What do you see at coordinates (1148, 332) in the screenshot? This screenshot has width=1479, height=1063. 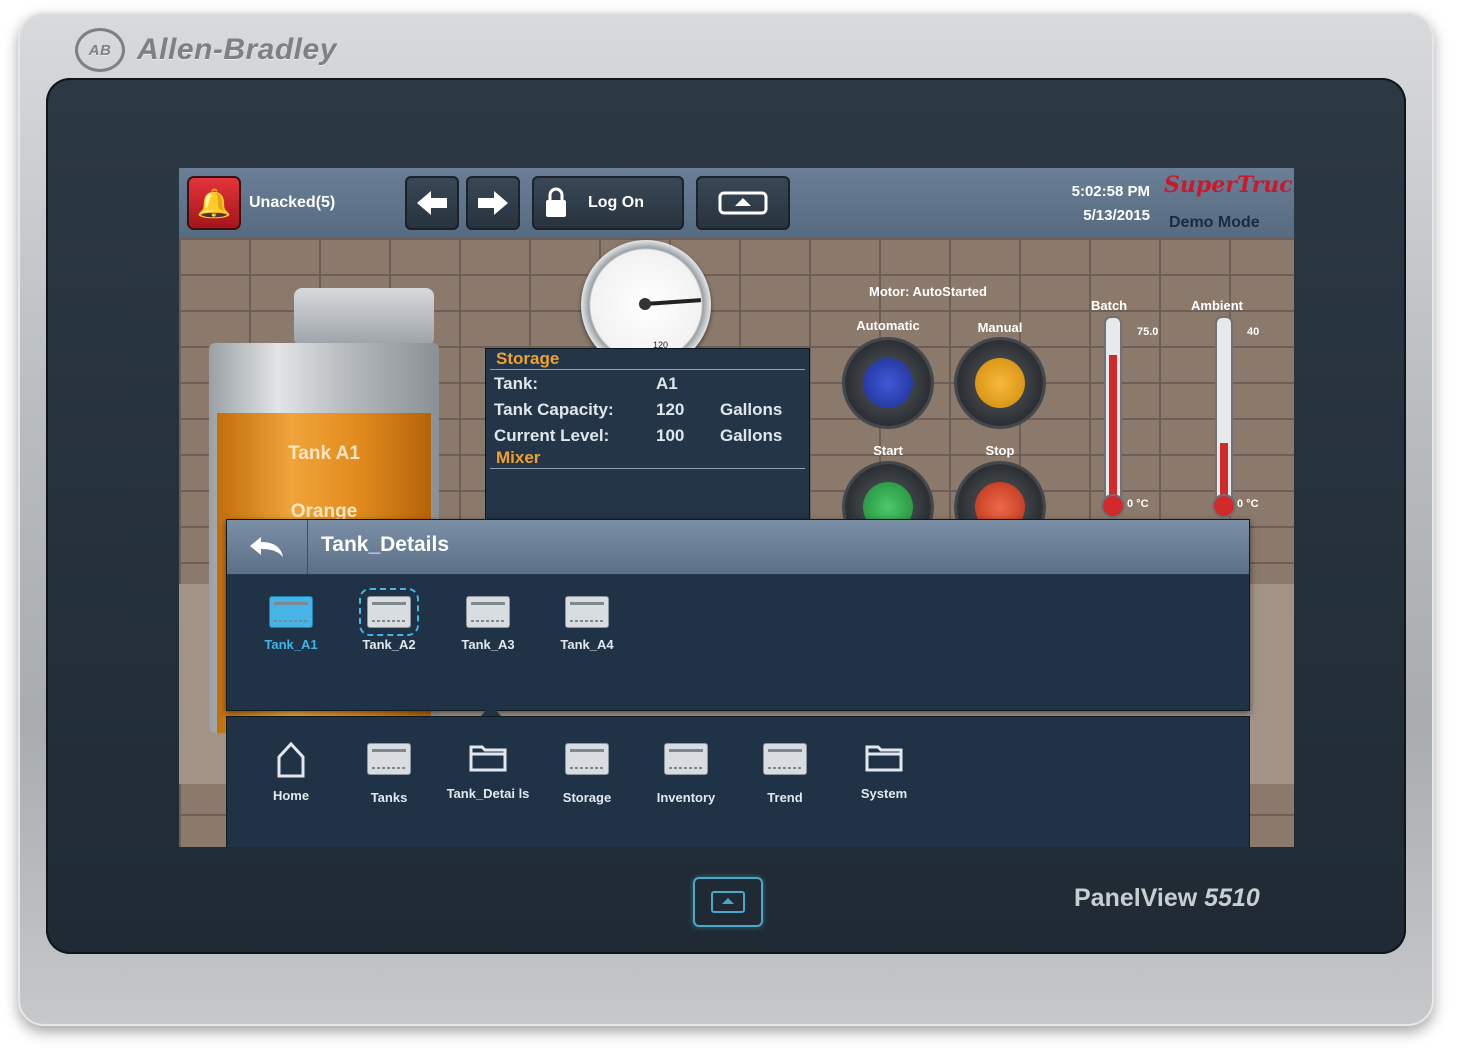 I see `batch-temp-value: 75.0` at bounding box center [1148, 332].